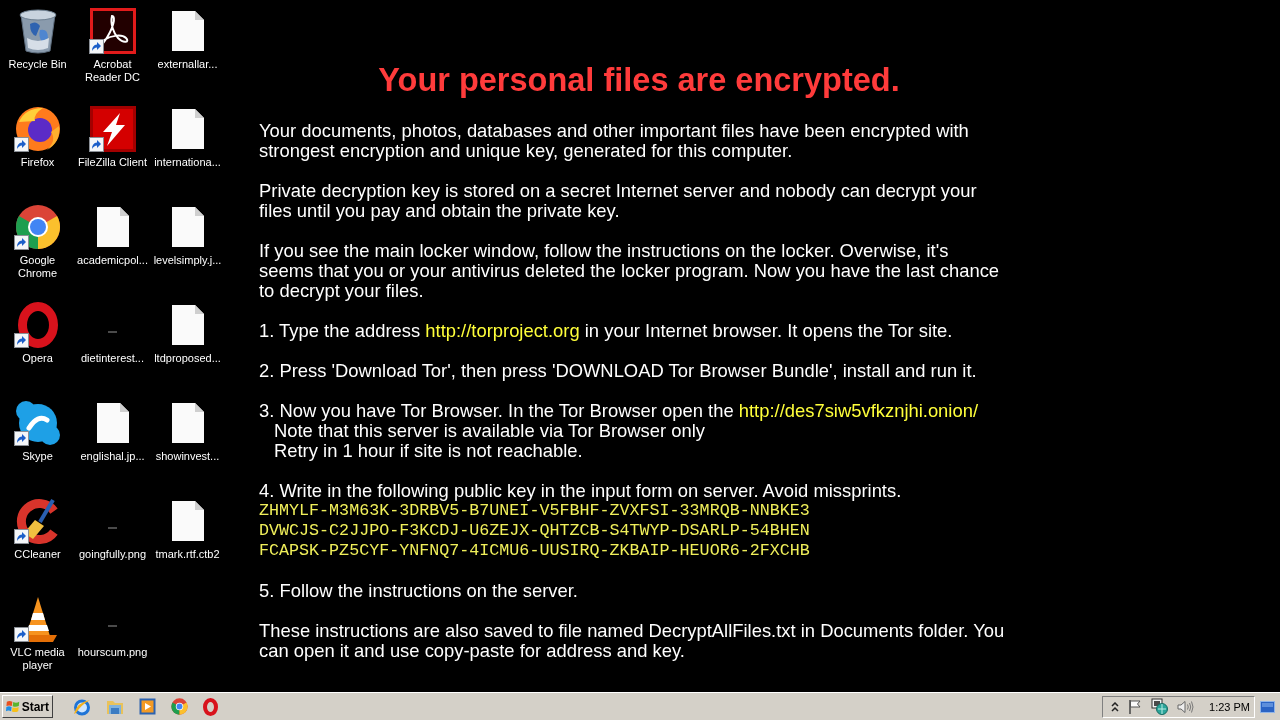  What do you see at coordinates (115, 706) in the screenshot?
I see `folder-icon` at bounding box center [115, 706].